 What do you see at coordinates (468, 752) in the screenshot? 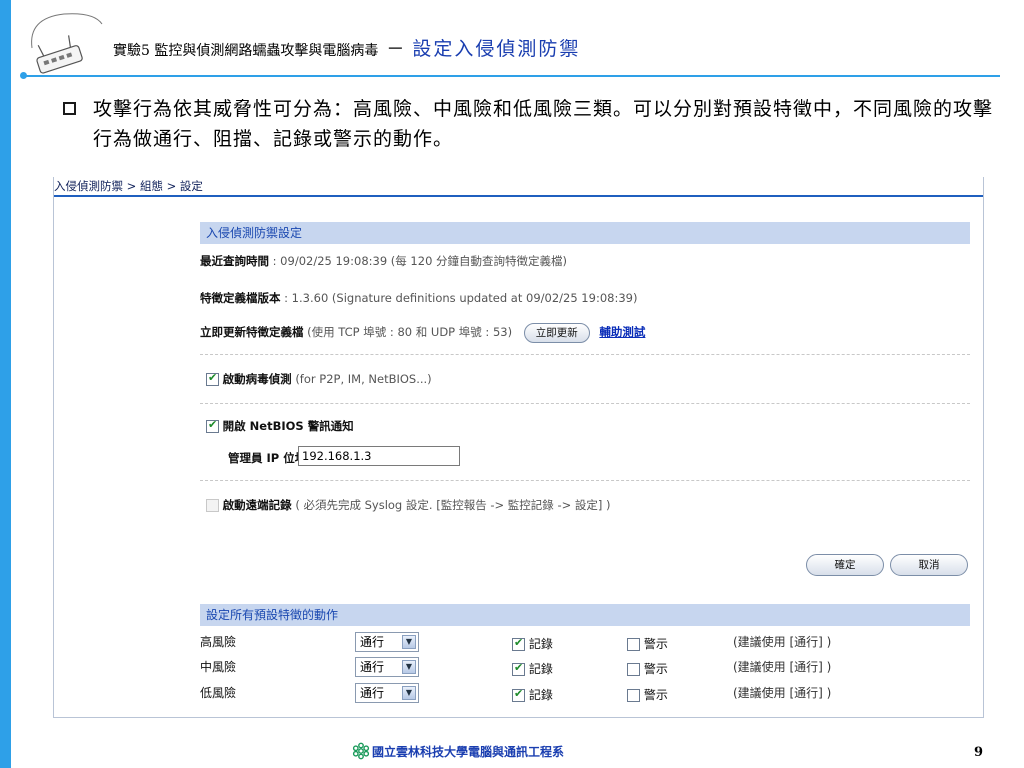
I see `footer-school-name: 國立雲林科技大學電腦與通訊工程系` at bounding box center [468, 752].